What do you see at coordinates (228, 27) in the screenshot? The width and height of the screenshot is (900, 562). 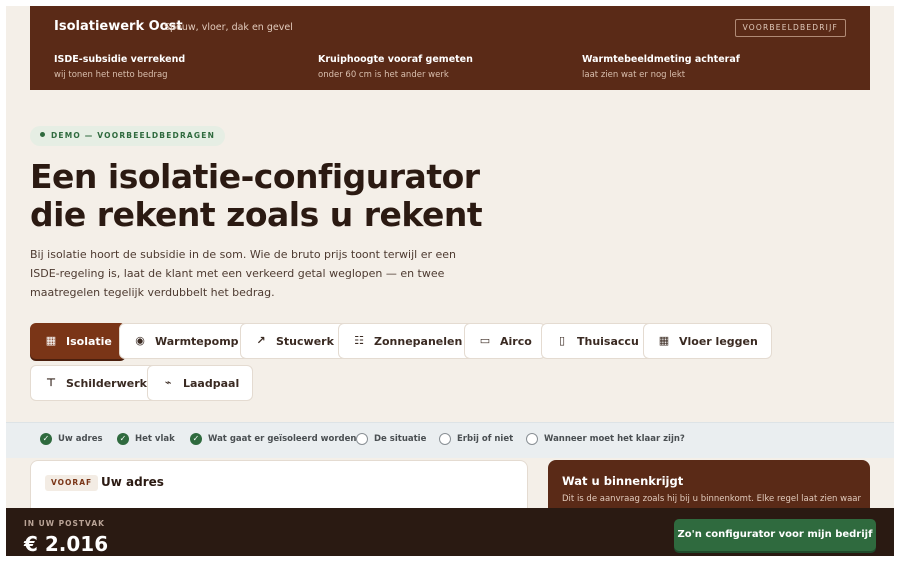 I see `brand-tagline: Spouw, vloer, dak en gevel` at bounding box center [228, 27].